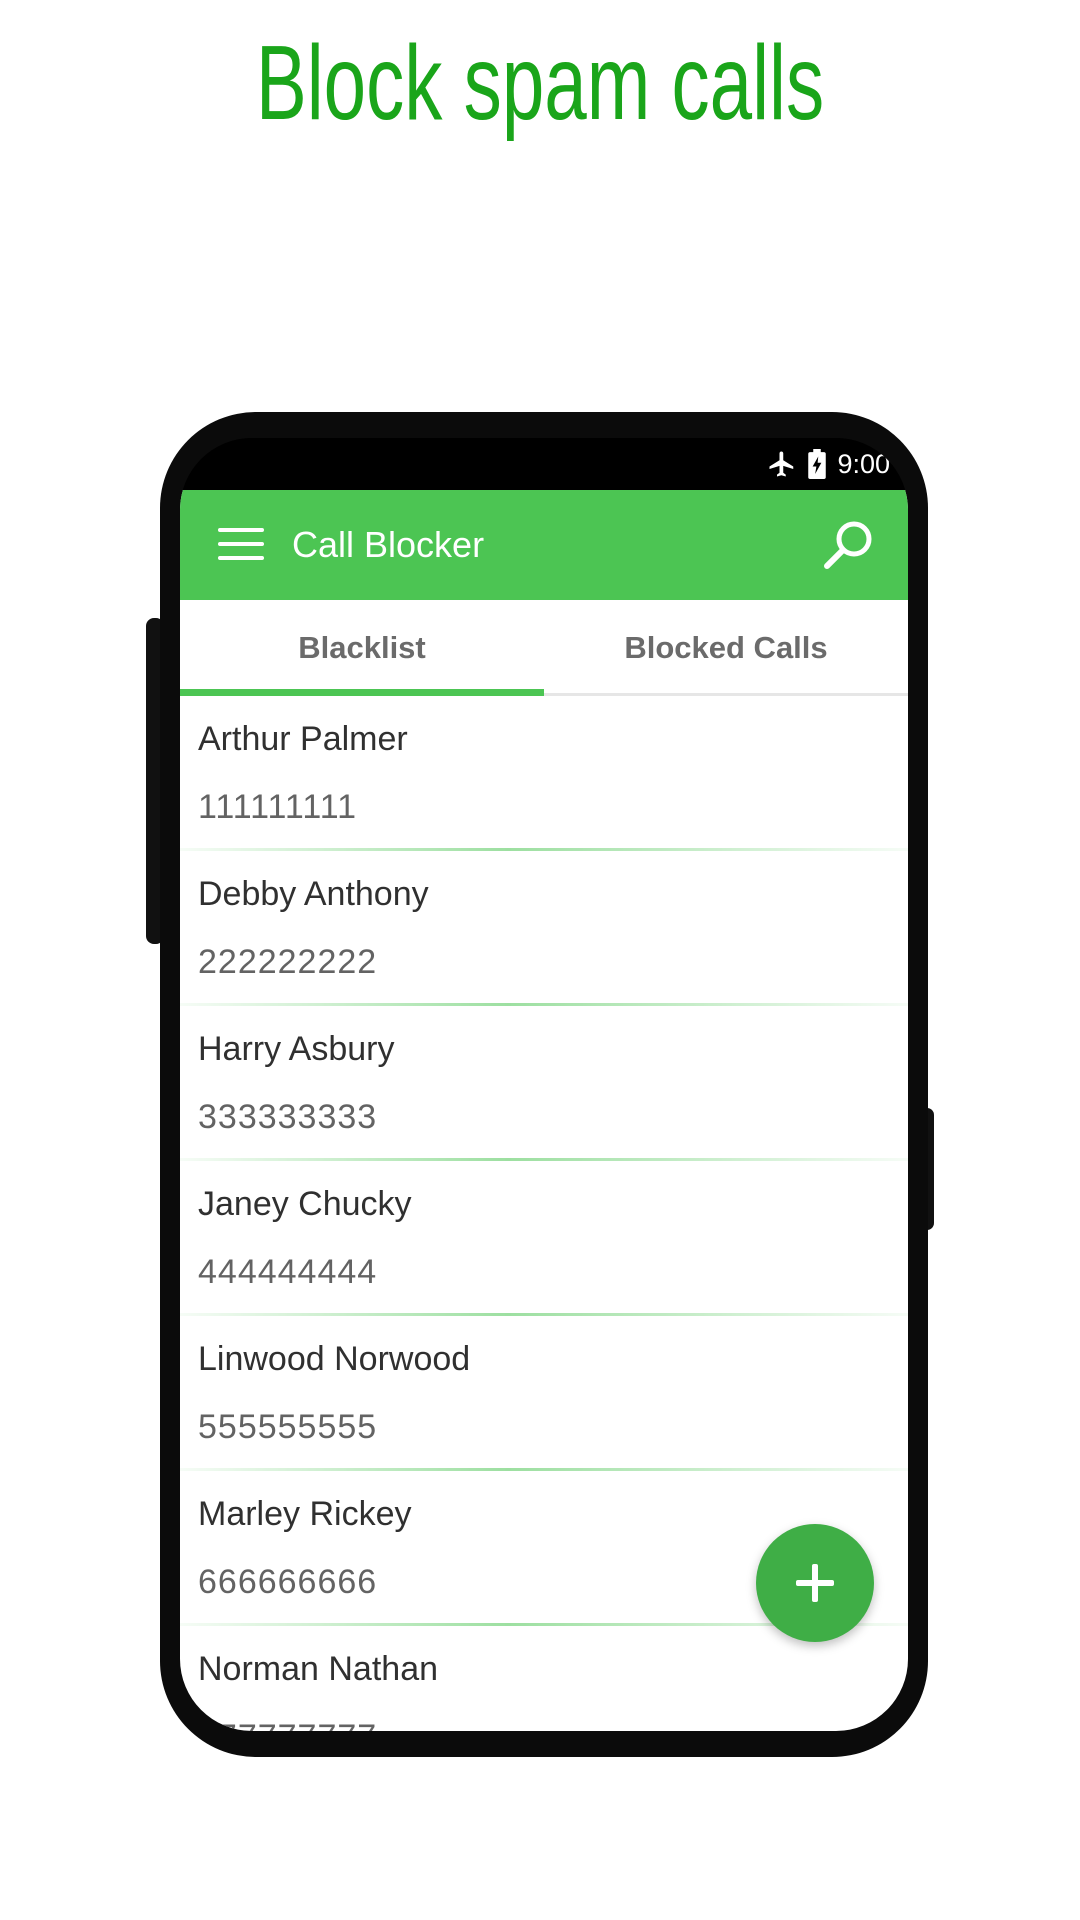 Image resolution: width=1080 pixels, height=1920 pixels. I want to click on app-toolbar: Call Blocker, so click(544, 545).